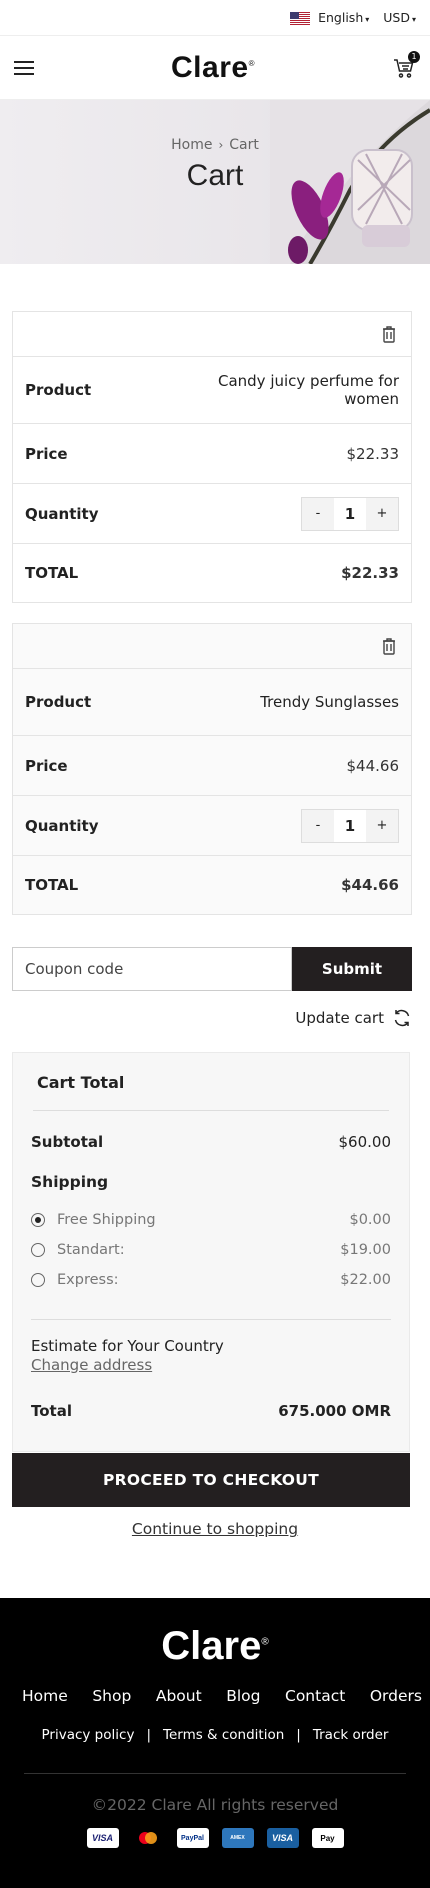 This screenshot has width=430, height=1888. Describe the element at coordinates (402, 1018) in the screenshot. I see `refresh-icon` at that location.